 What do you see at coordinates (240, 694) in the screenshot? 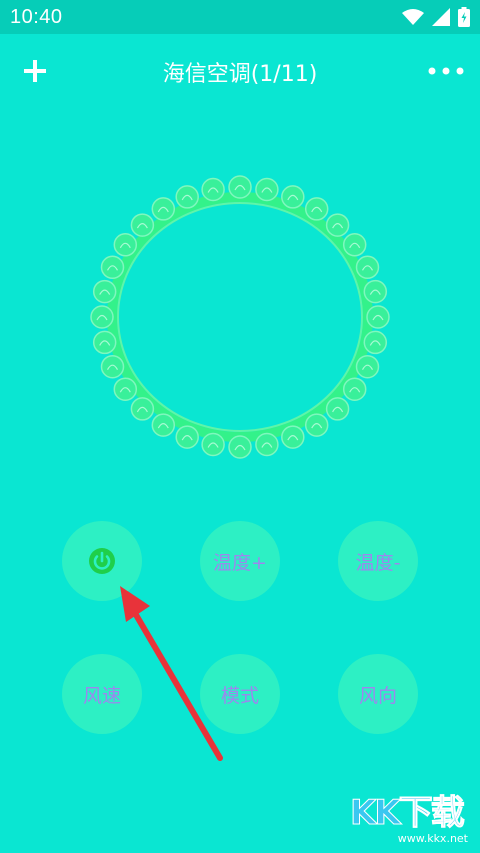
I see `mode-button: 模式` at bounding box center [240, 694].